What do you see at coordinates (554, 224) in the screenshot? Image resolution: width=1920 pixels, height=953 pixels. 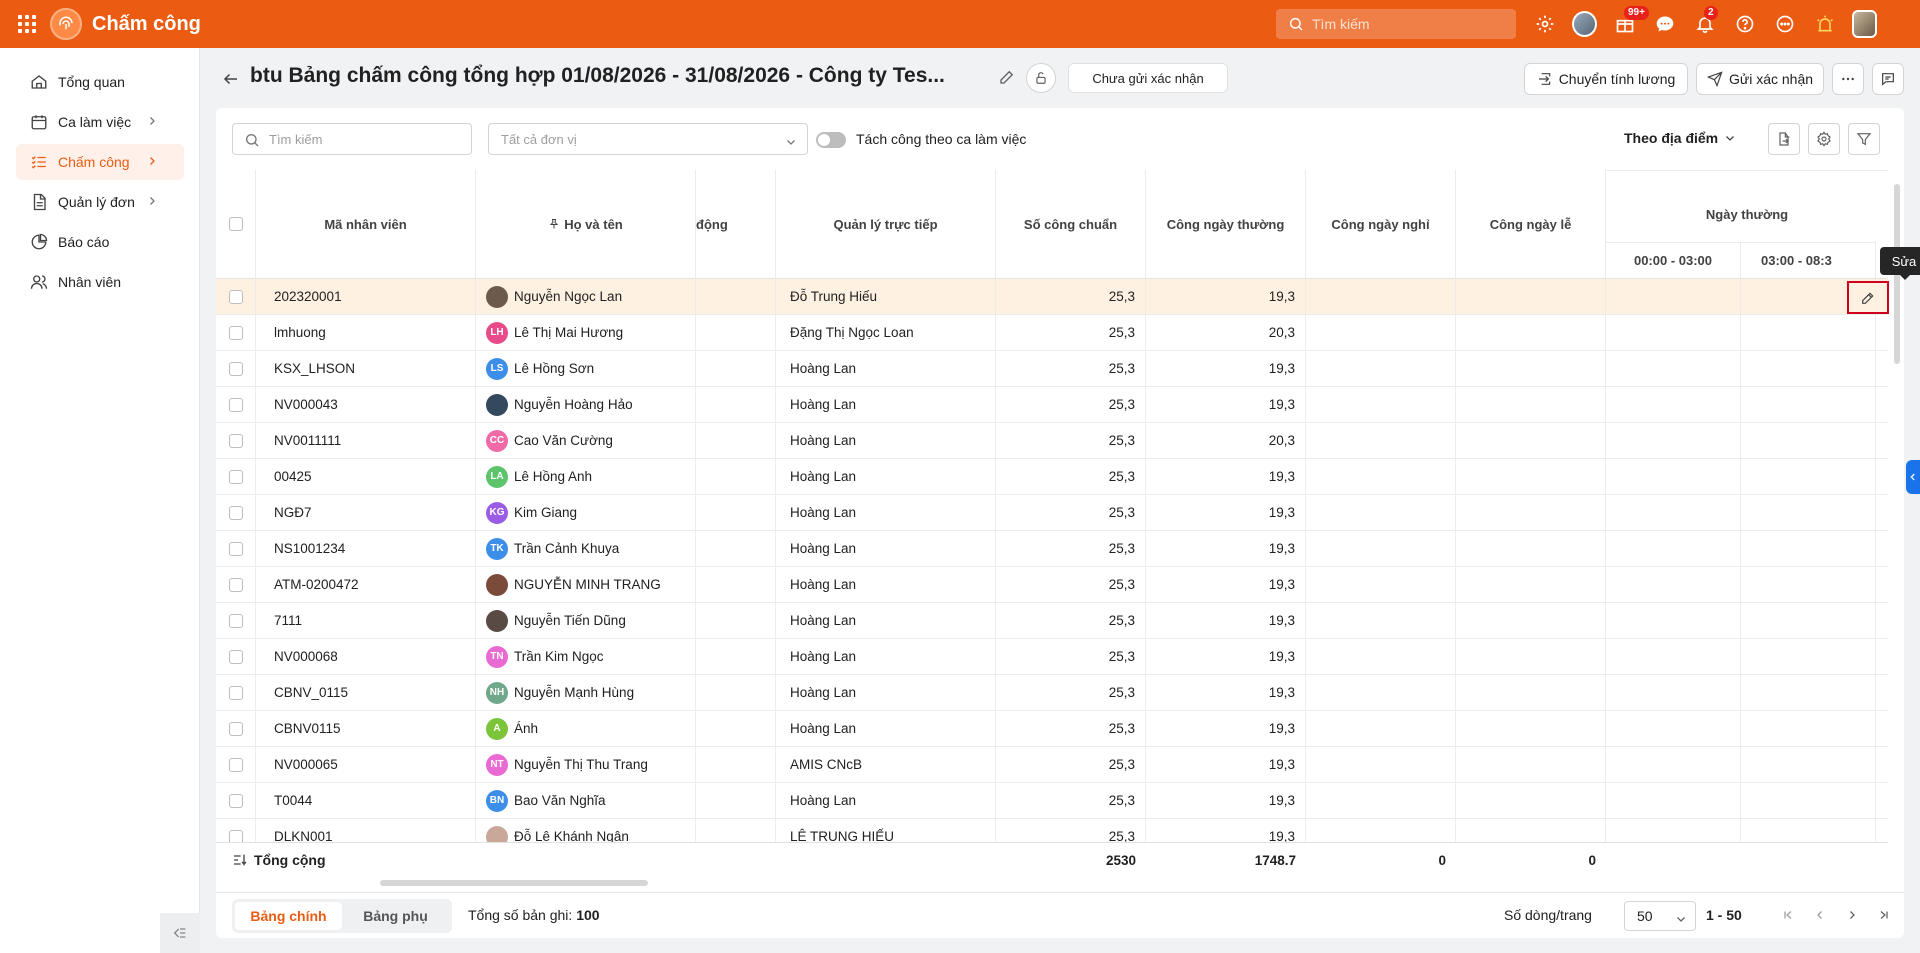 I see `pin-icon` at bounding box center [554, 224].